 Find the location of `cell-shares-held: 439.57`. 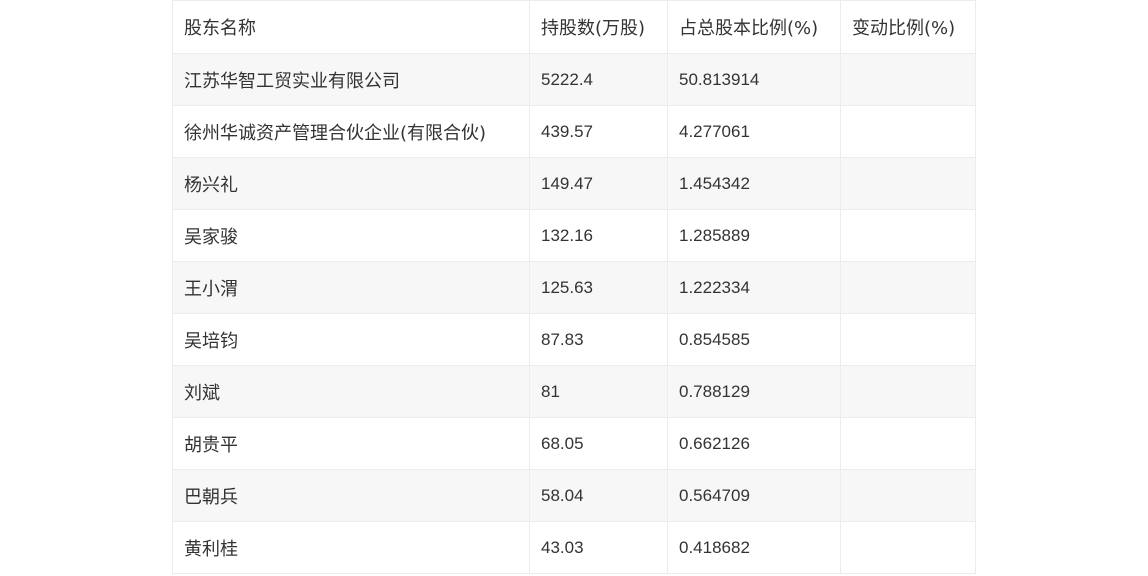

cell-shares-held: 439.57 is located at coordinates (598, 131).